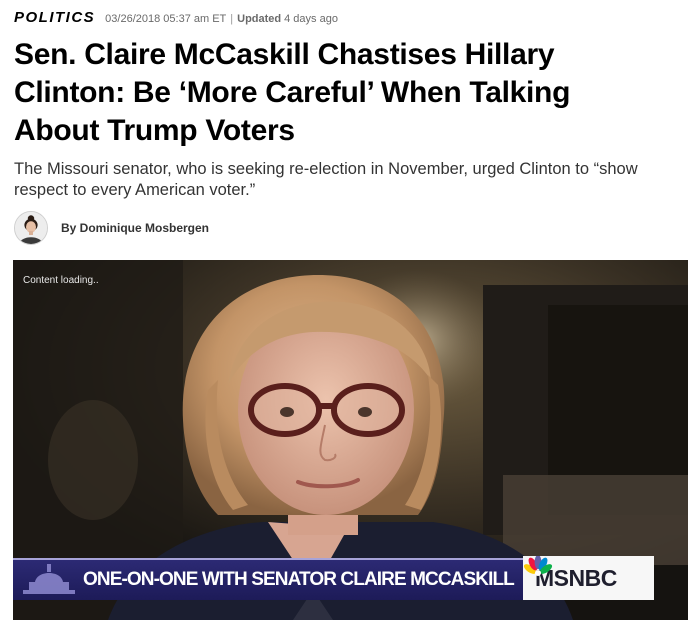 Image resolution: width=700 pixels, height=622 pixels. I want to click on byline: By Dominique Mosbergen, so click(111, 228).